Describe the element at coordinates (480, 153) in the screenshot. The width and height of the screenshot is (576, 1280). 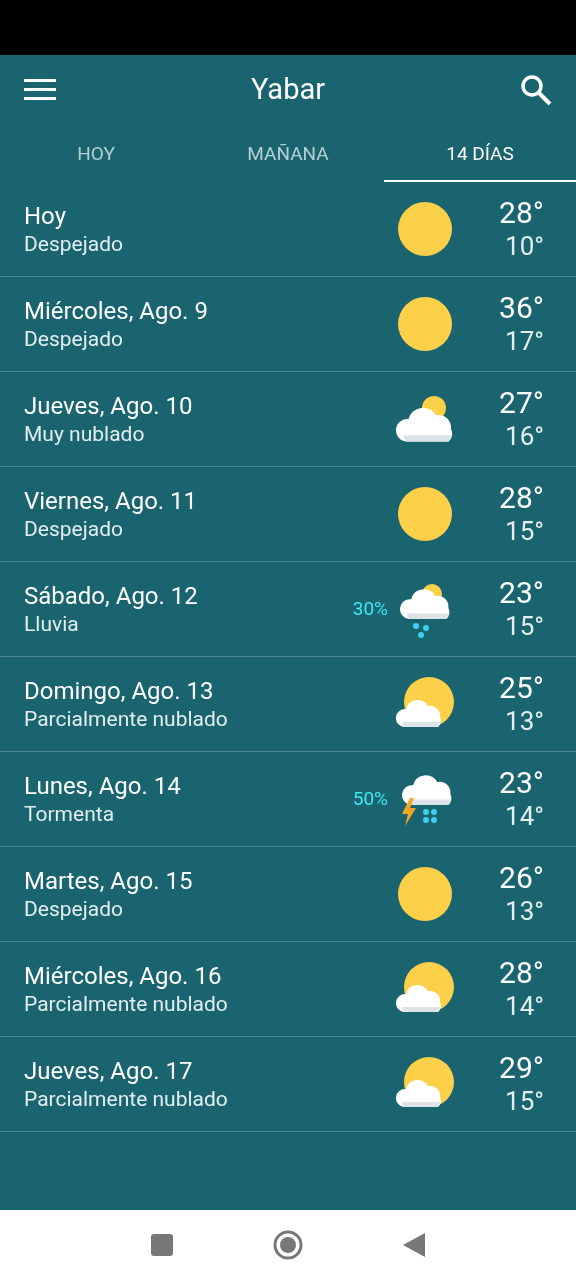
I see `tab: 14 DÍAS` at that location.